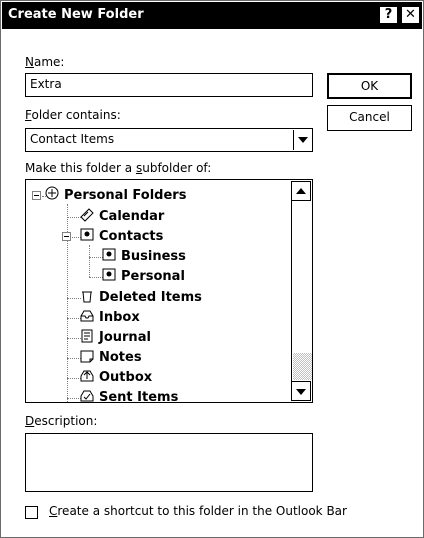  I want to click on tree-item-calendar: Calendar, so click(121, 217).